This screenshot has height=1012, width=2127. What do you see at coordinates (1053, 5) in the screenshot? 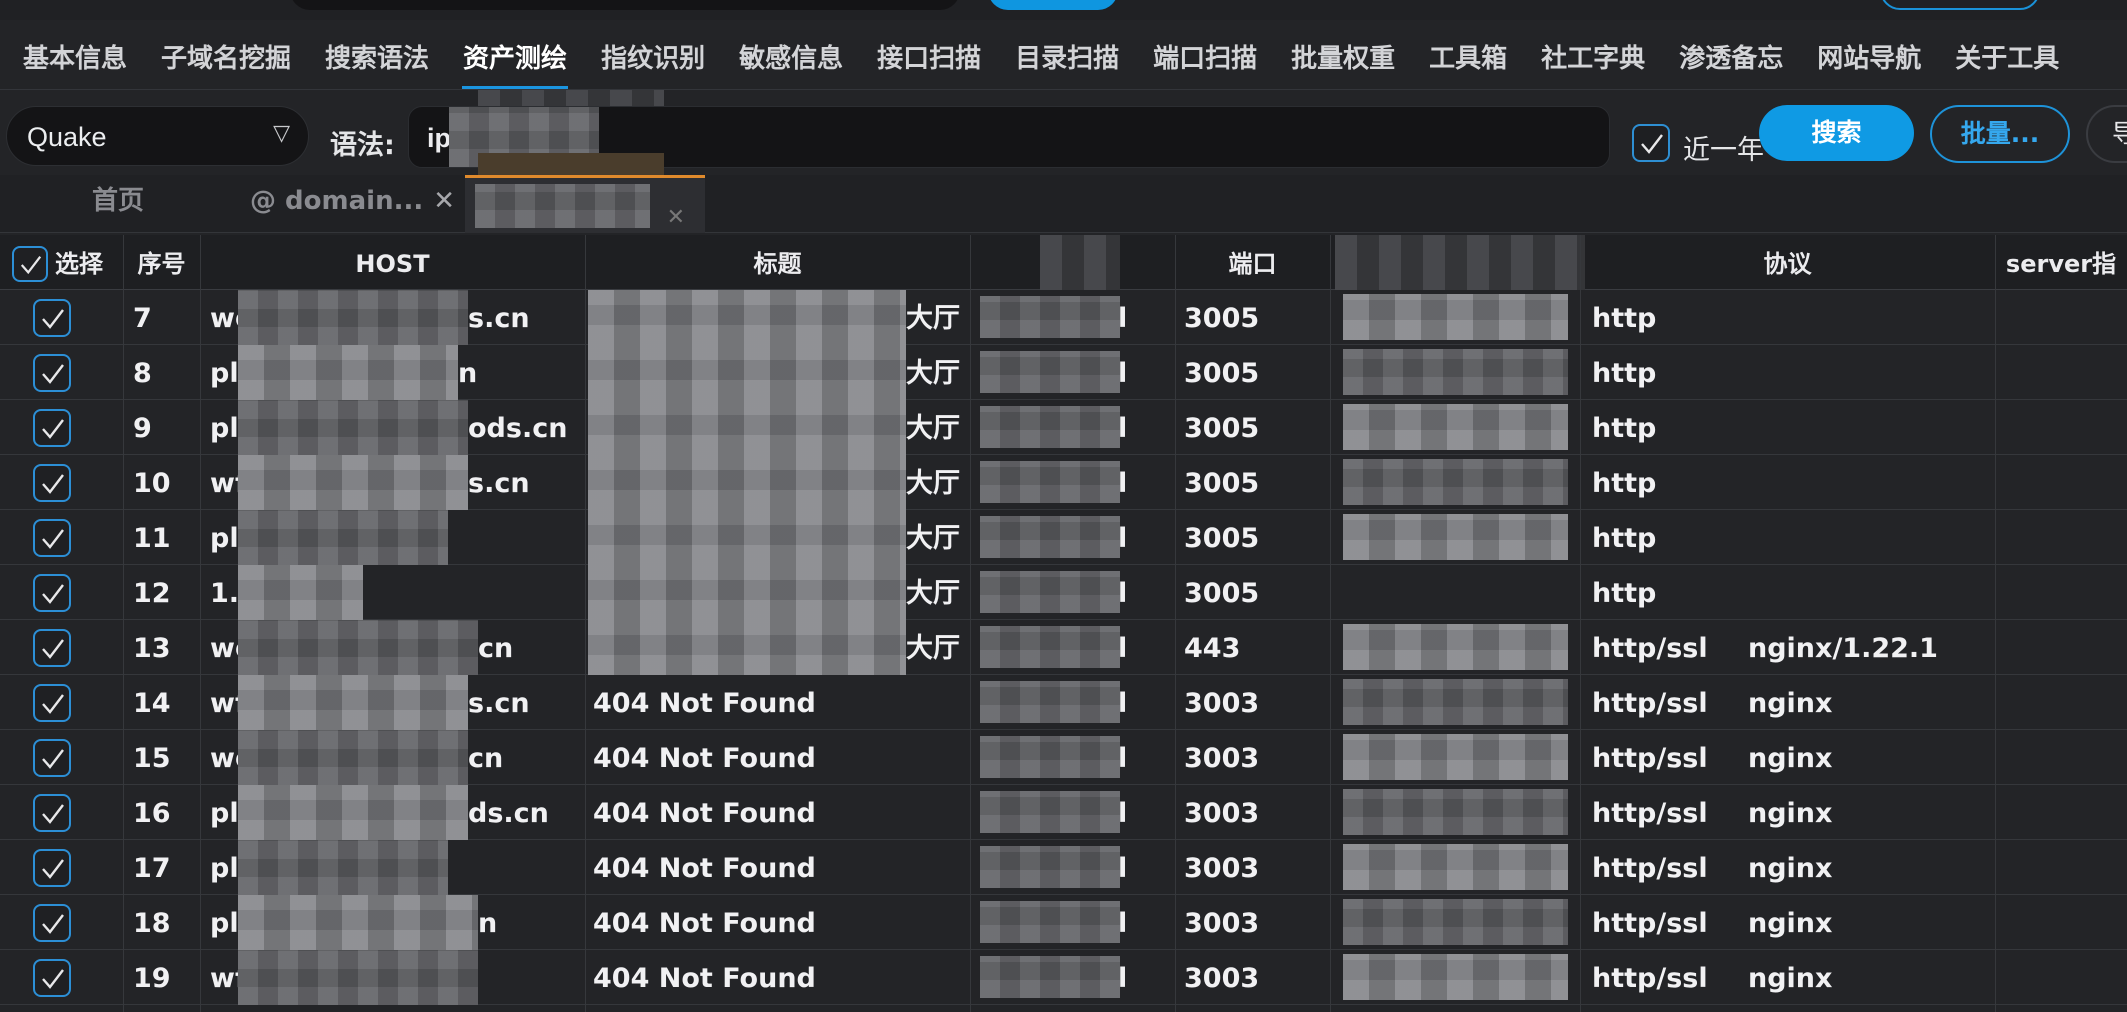
I see `top-button-partial` at bounding box center [1053, 5].